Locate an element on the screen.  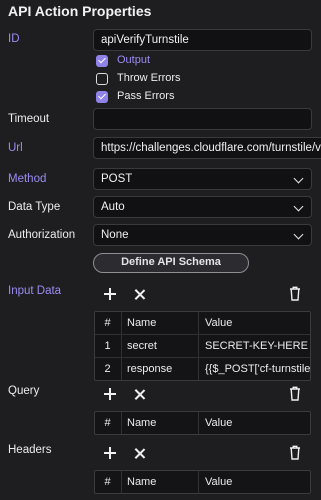
output-label: Output is located at coordinates (134, 60).